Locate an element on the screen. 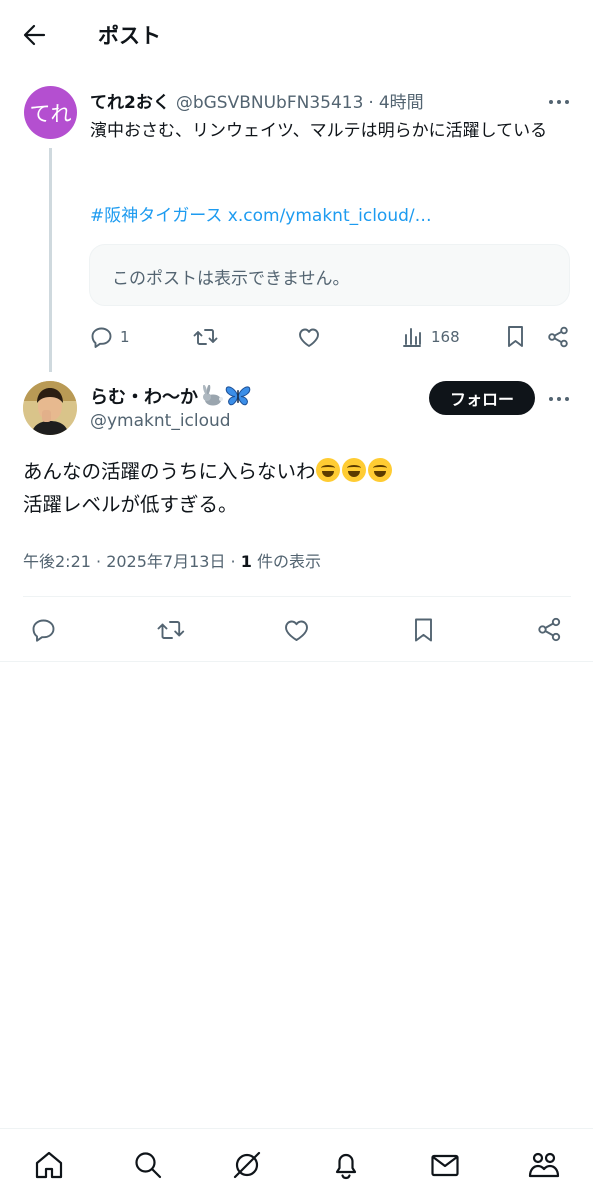 This screenshot has width=593, height=1200. reply-button: 1 is located at coordinates (110, 337).